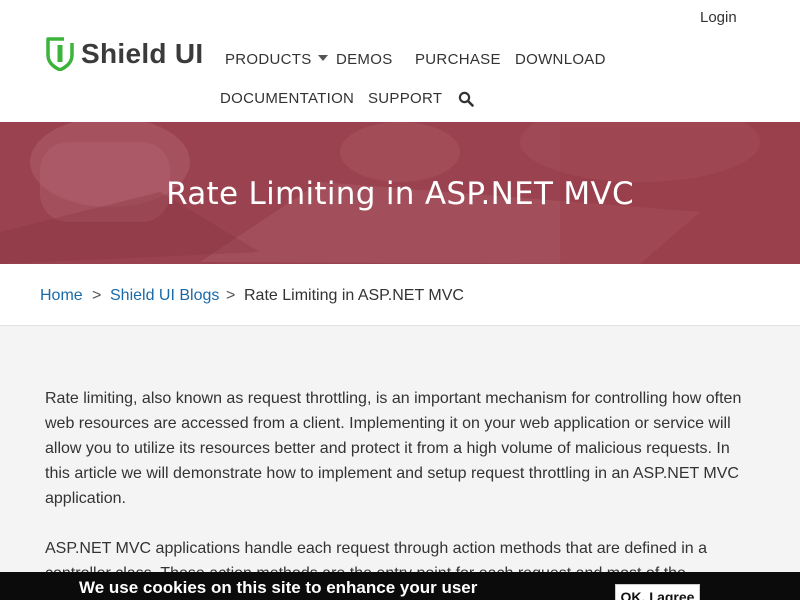 The width and height of the screenshot is (800, 600). I want to click on nav-support: SUPPORT, so click(405, 99).